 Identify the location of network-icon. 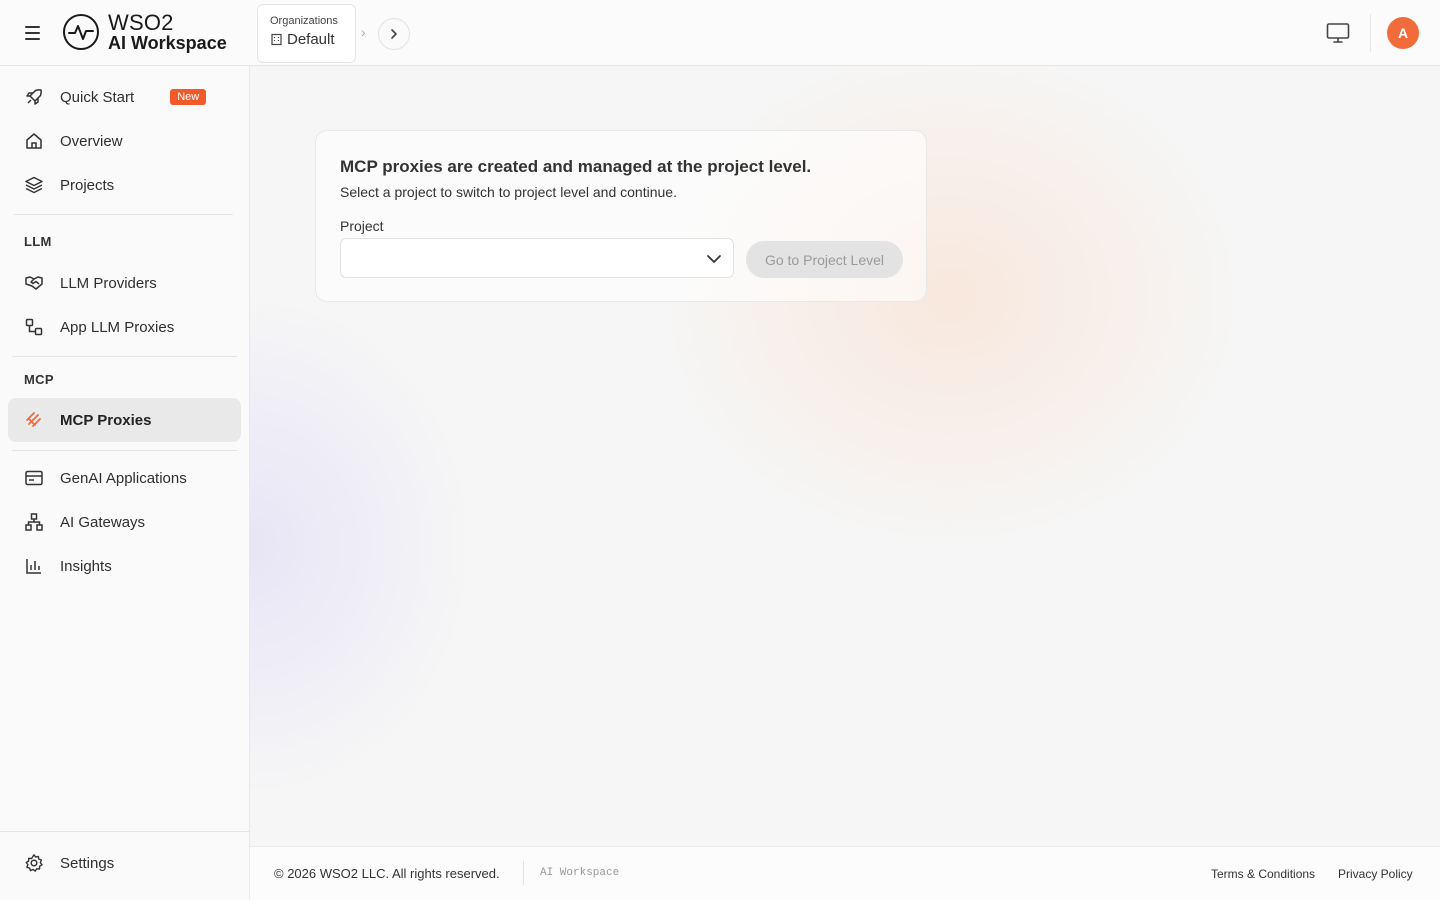
(34, 522).